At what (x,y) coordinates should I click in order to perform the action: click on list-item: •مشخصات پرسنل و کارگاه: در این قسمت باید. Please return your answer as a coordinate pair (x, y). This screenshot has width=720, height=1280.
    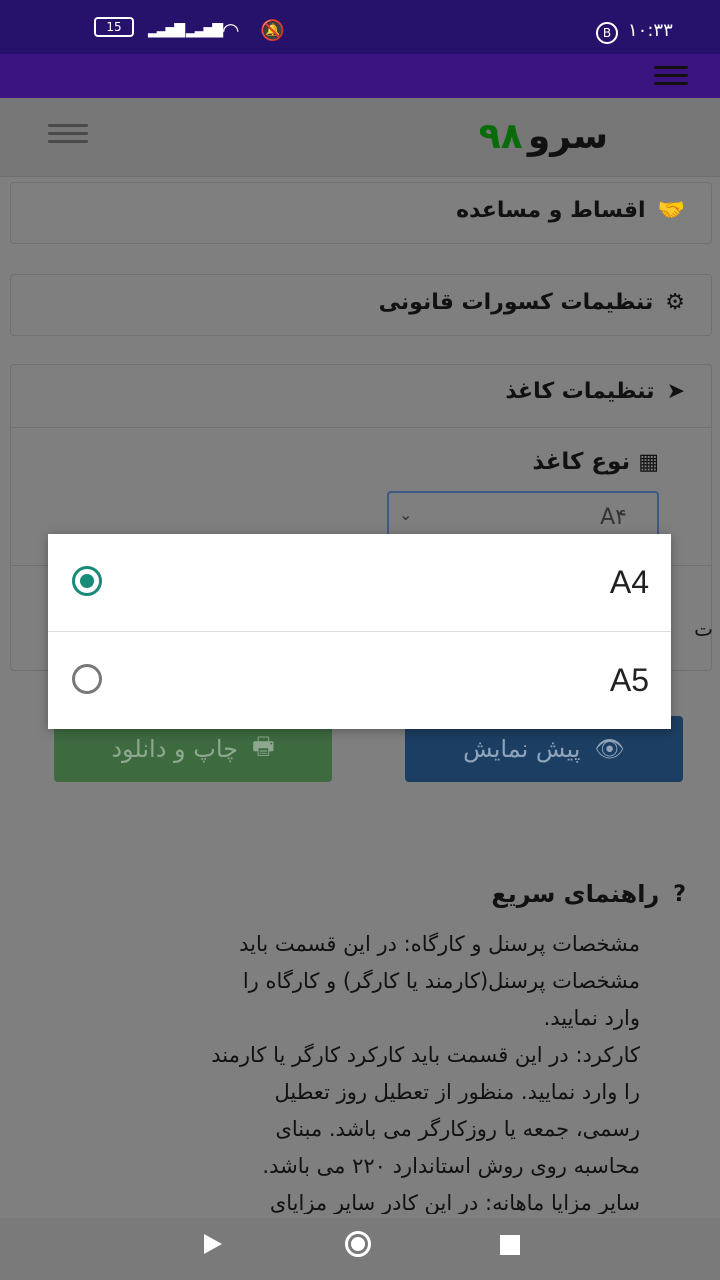
    Looking at the image, I should click on (439, 944).